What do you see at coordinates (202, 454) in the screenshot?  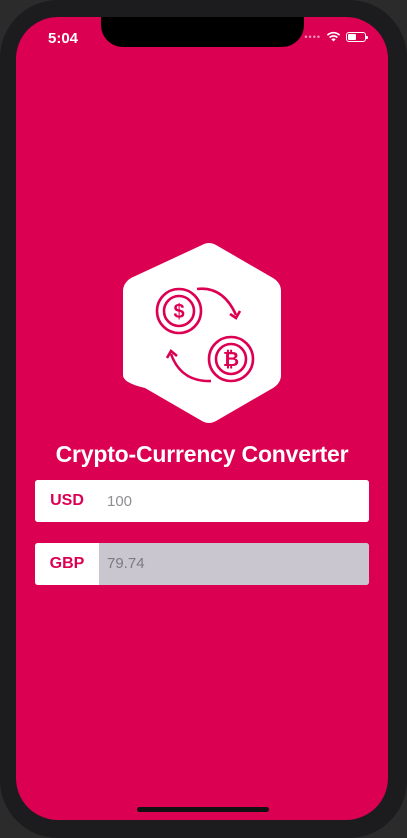 I see `app-title: Crypto-Currency Converter` at bounding box center [202, 454].